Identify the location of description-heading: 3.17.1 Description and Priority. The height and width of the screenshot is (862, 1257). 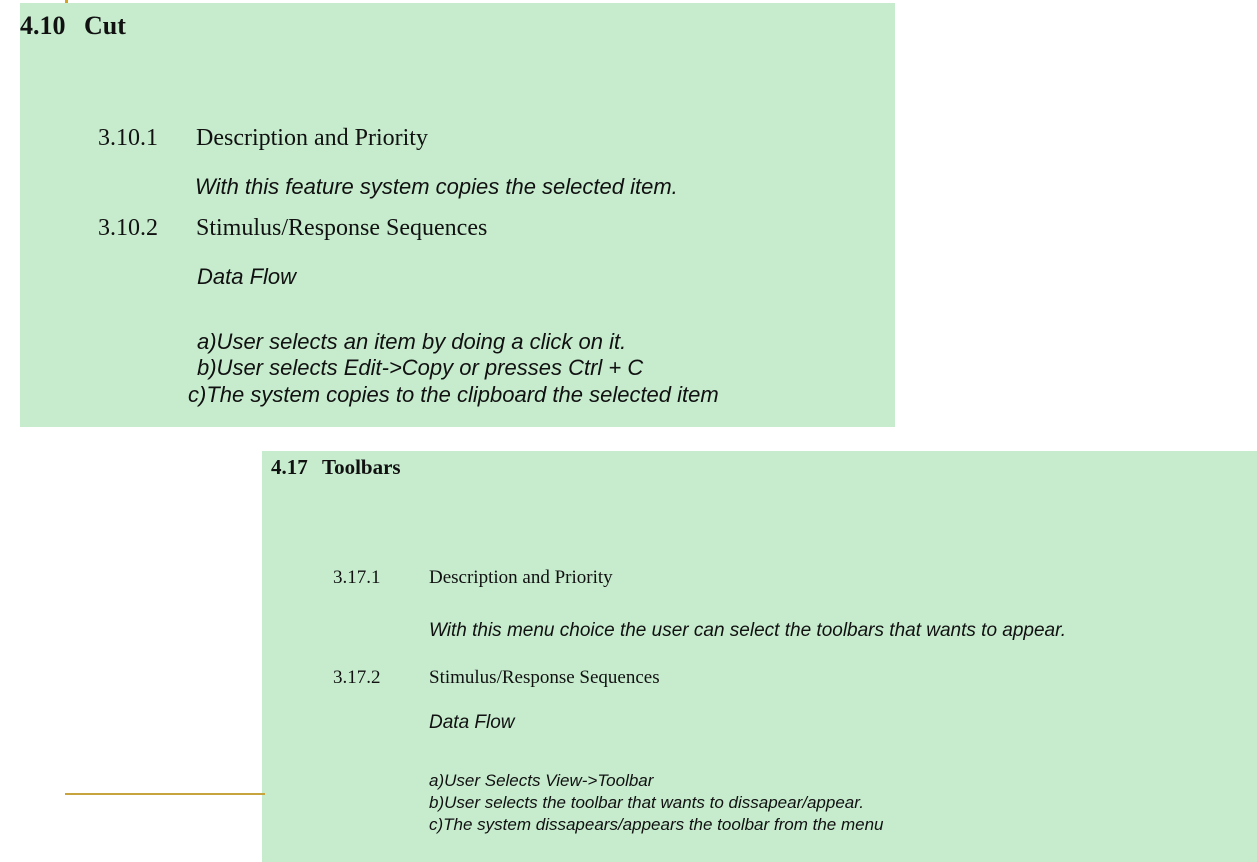
(473, 578).